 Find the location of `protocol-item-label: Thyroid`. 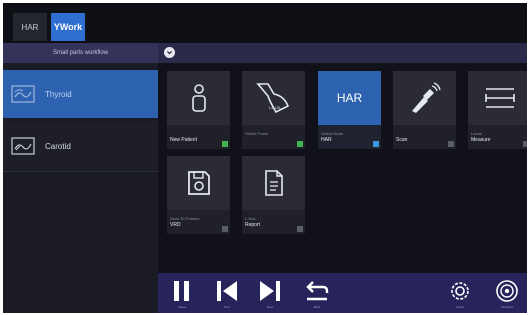

protocol-item-label: Thyroid is located at coordinates (58, 94).